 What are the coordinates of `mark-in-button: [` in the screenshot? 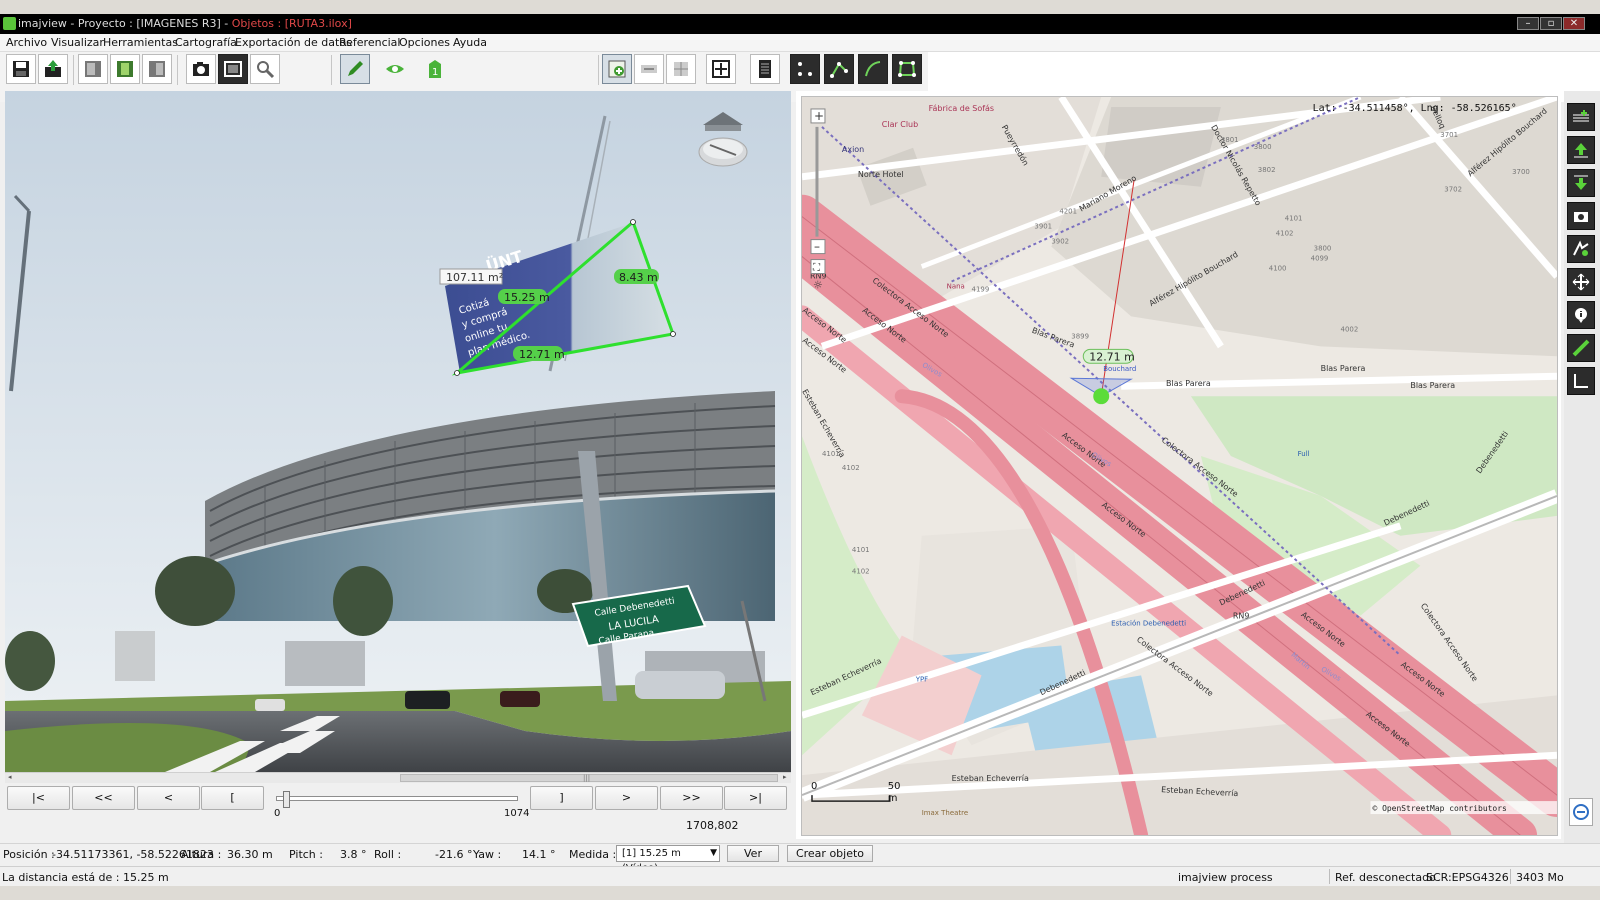 It's located at (232, 798).